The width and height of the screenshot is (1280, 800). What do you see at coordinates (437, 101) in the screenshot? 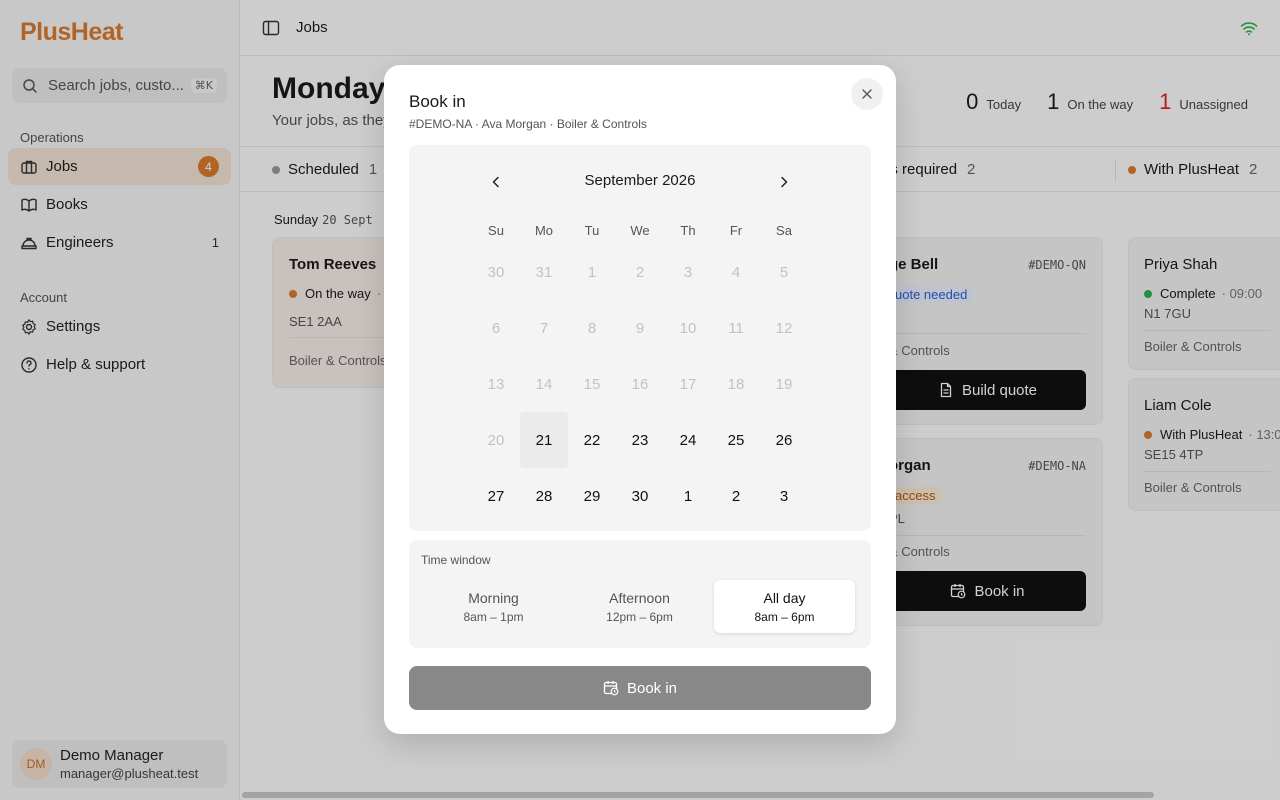
I see `dialog-title: Book in` at bounding box center [437, 101].